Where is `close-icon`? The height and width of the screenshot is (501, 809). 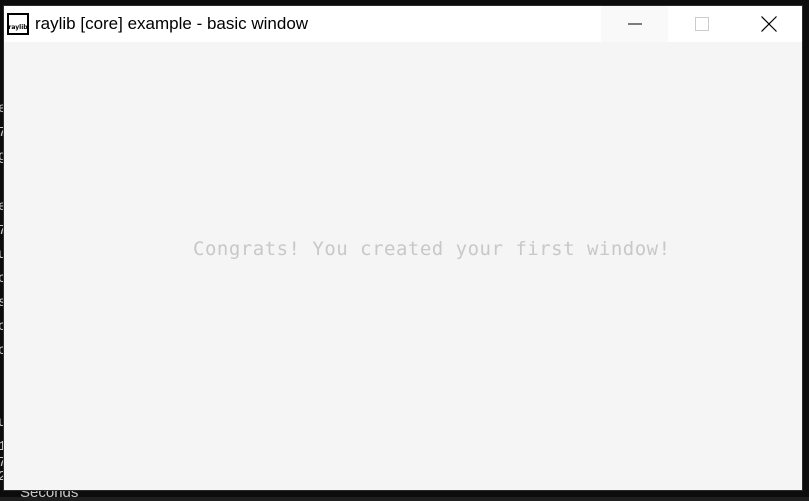 close-icon is located at coordinates (768, 24).